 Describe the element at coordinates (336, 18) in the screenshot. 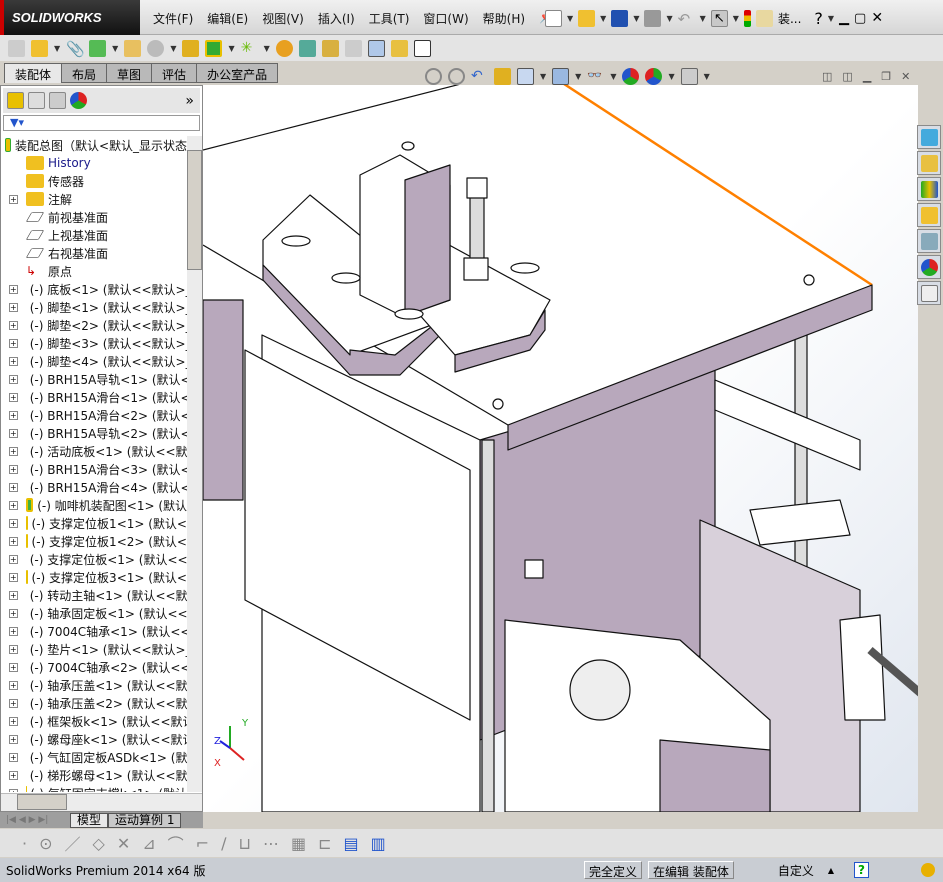

I see `menu-insert: 插入(I)` at that location.